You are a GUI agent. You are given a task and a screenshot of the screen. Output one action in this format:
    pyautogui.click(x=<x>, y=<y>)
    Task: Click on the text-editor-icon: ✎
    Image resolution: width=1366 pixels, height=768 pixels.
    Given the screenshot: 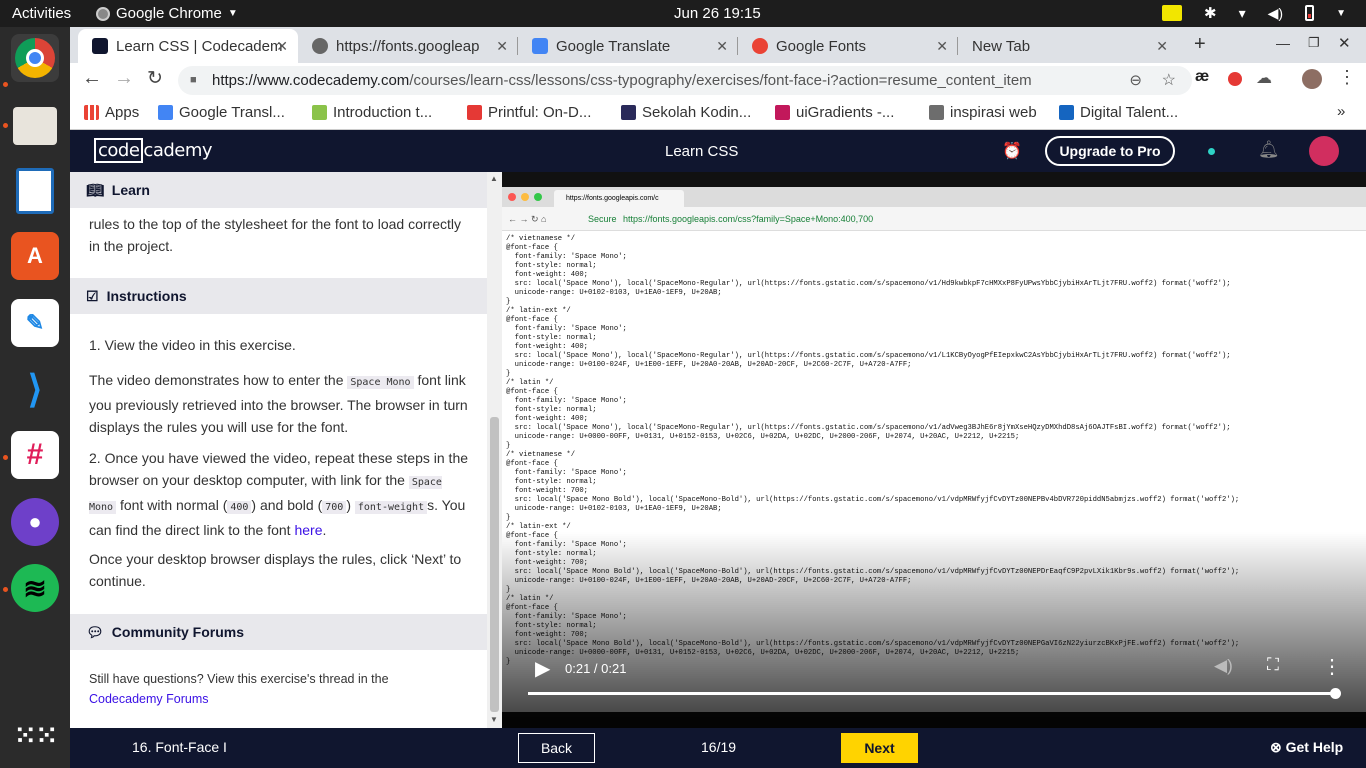 What is the action you would take?
    pyautogui.click(x=35, y=323)
    